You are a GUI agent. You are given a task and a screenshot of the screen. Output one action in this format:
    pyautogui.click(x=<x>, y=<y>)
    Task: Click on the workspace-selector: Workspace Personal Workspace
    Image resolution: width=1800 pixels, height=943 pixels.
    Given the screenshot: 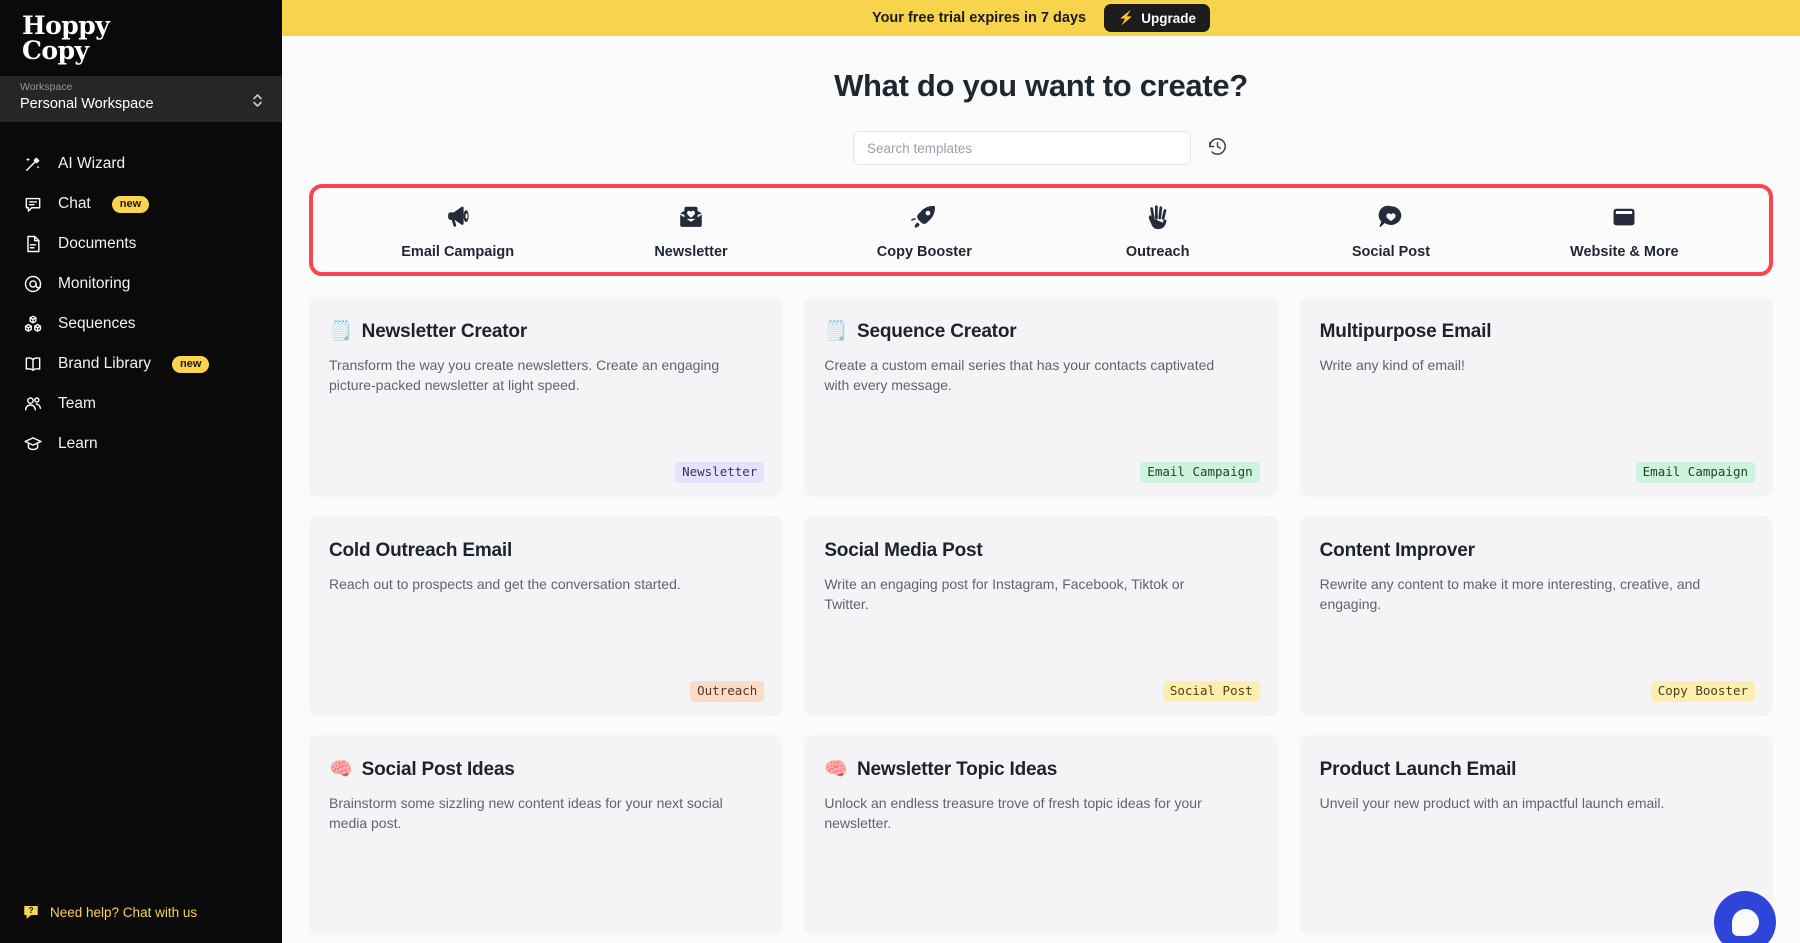 What is the action you would take?
    pyautogui.click(x=141, y=99)
    